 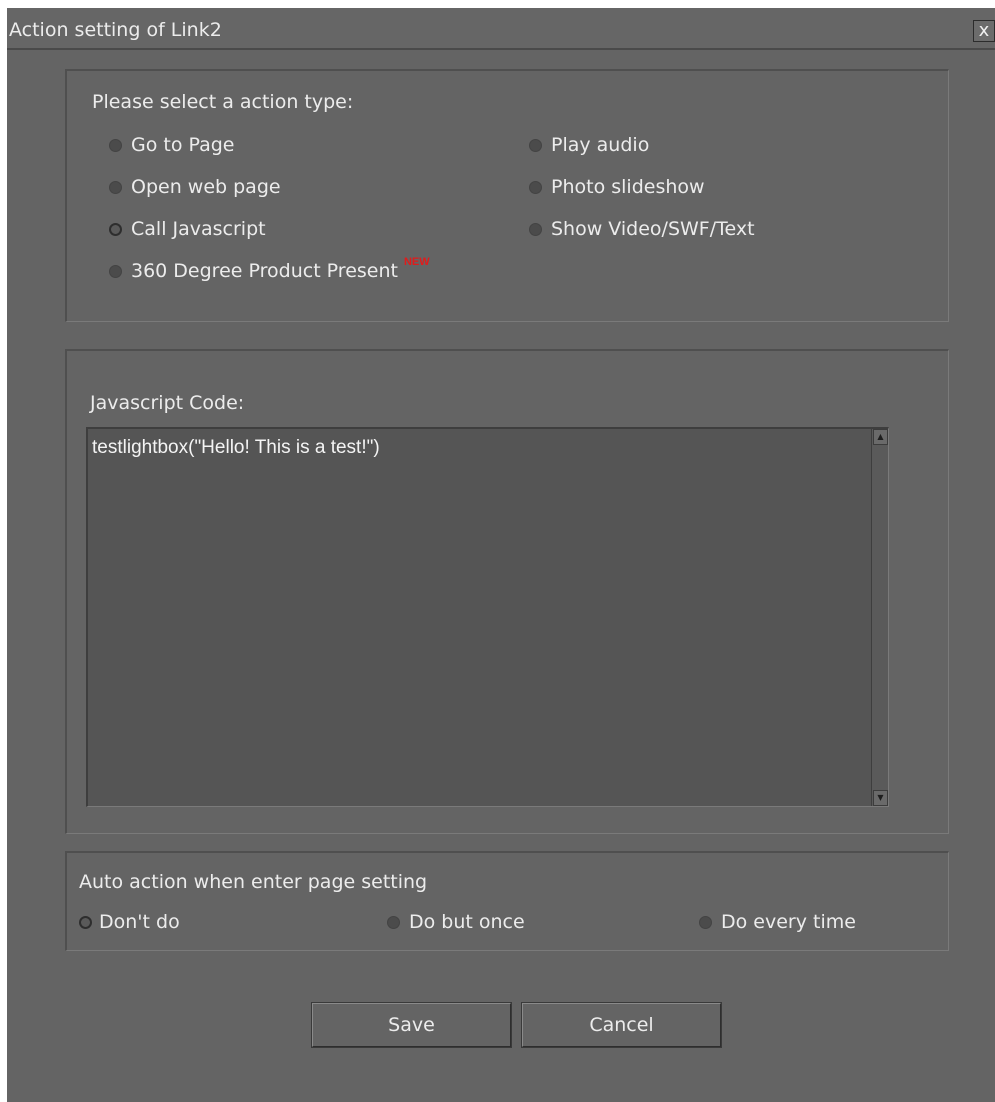 I want to click on radio-dont-do: Don't do, so click(x=129, y=922).